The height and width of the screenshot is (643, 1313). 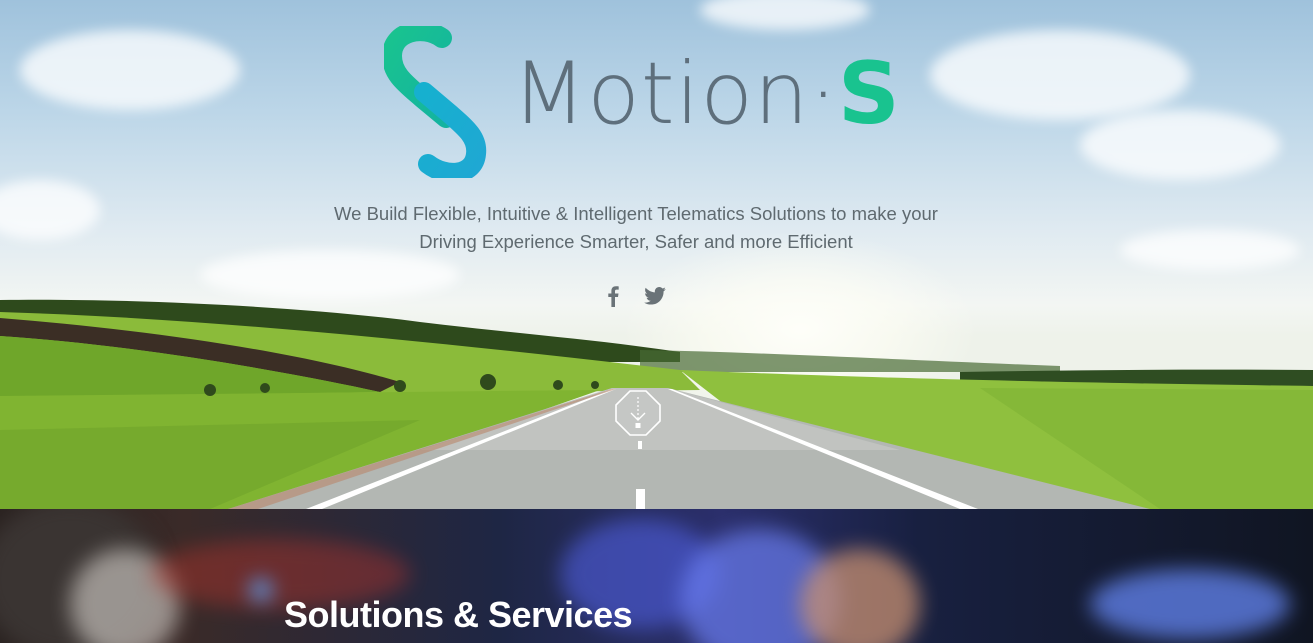 I want to click on solutions-title: Solutions & Services, so click(x=458, y=614).